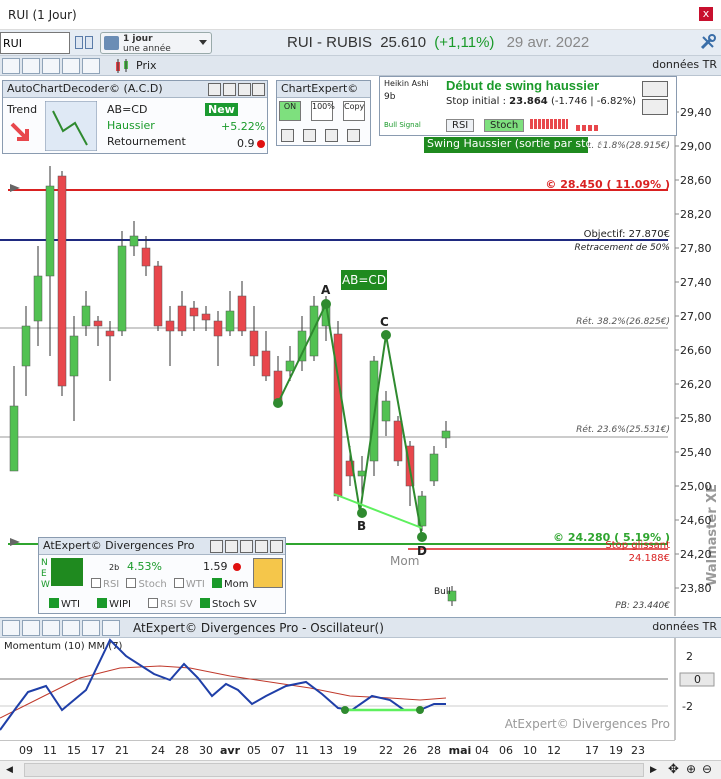 The image size is (721, 779). I want to click on direction-icon, so click(655, 107).